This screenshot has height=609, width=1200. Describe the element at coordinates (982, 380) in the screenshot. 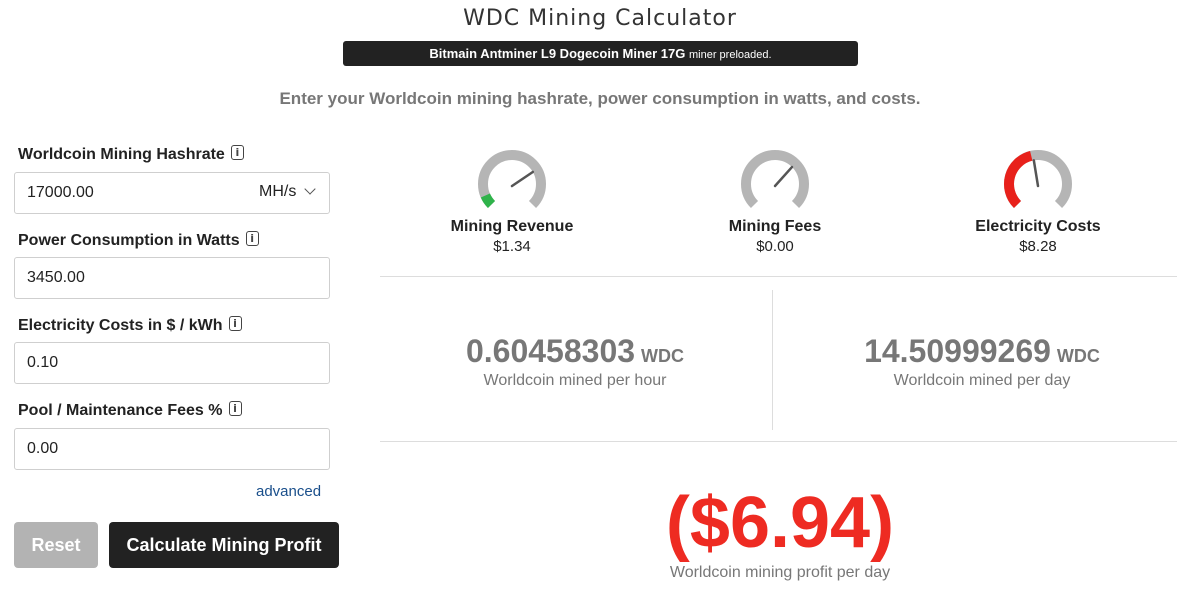

I see `stat-per-day-caption: Worldcoin mined per day` at that location.